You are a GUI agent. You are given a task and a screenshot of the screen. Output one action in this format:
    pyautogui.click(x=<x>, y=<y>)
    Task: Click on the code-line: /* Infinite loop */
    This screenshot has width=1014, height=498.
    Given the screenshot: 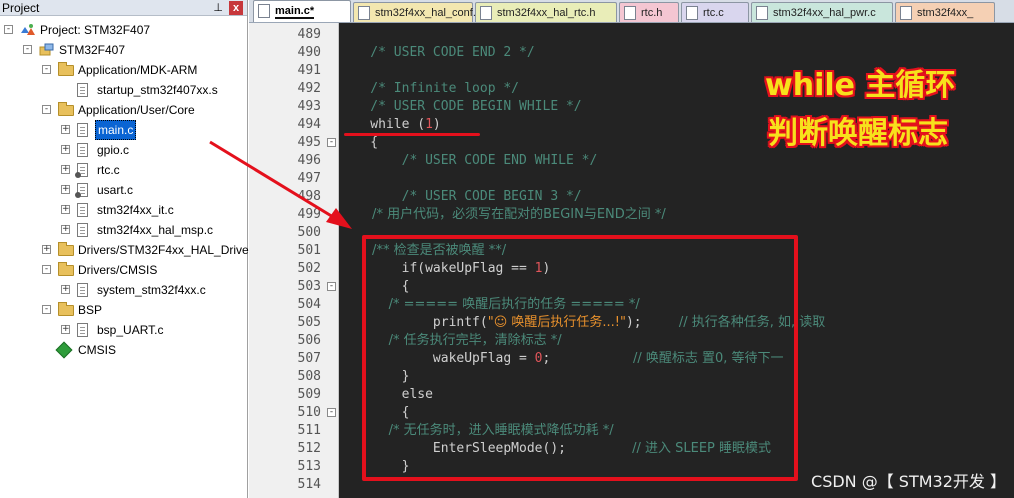 What is the action you would take?
    pyautogui.click(x=429, y=89)
    